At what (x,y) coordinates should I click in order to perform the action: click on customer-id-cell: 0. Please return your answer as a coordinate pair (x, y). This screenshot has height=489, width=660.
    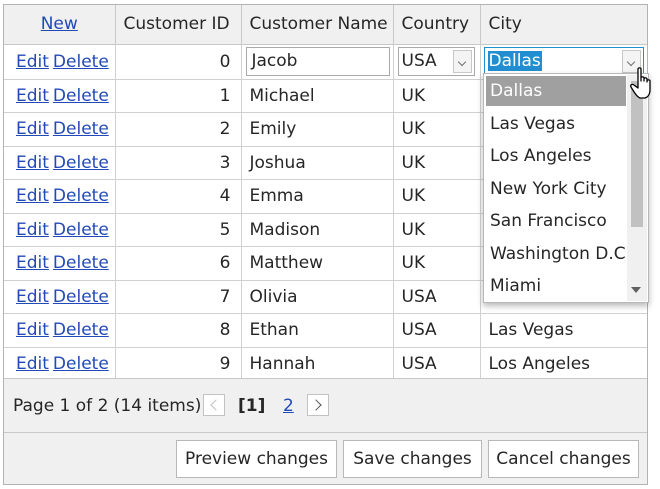
    Looking at the image, I should click on (178, 61).